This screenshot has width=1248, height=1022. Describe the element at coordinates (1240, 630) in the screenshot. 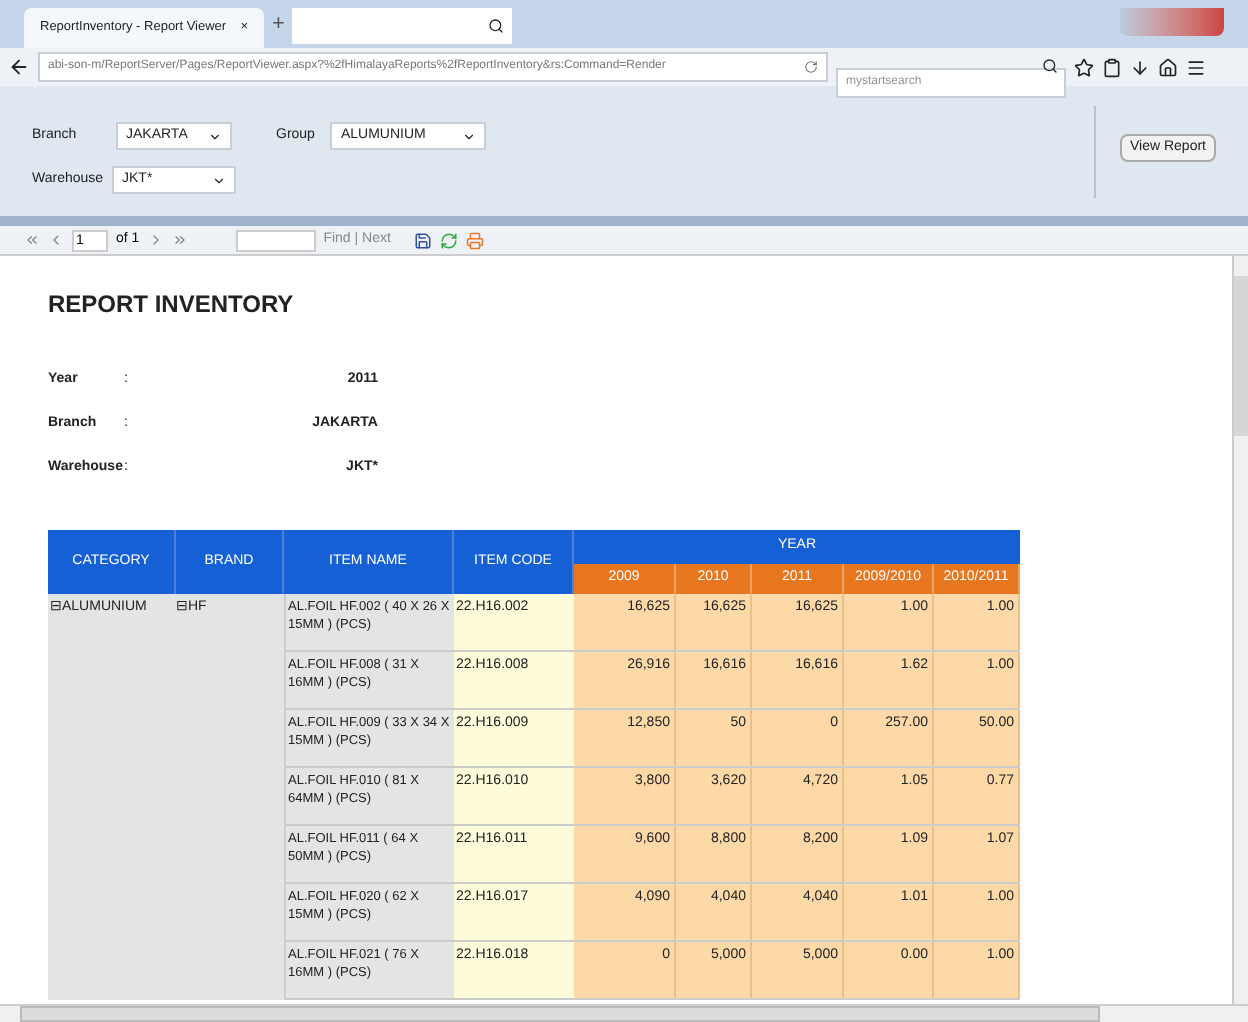

I see `vertical-scrollbar` at that location.